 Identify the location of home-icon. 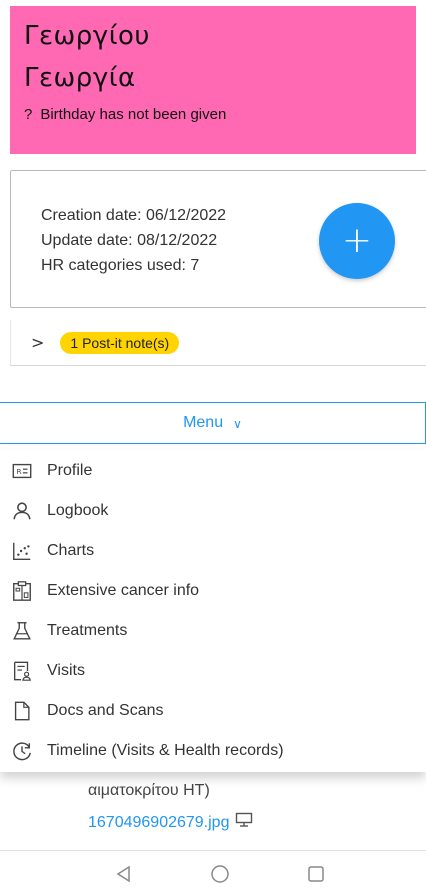
(220, 876).